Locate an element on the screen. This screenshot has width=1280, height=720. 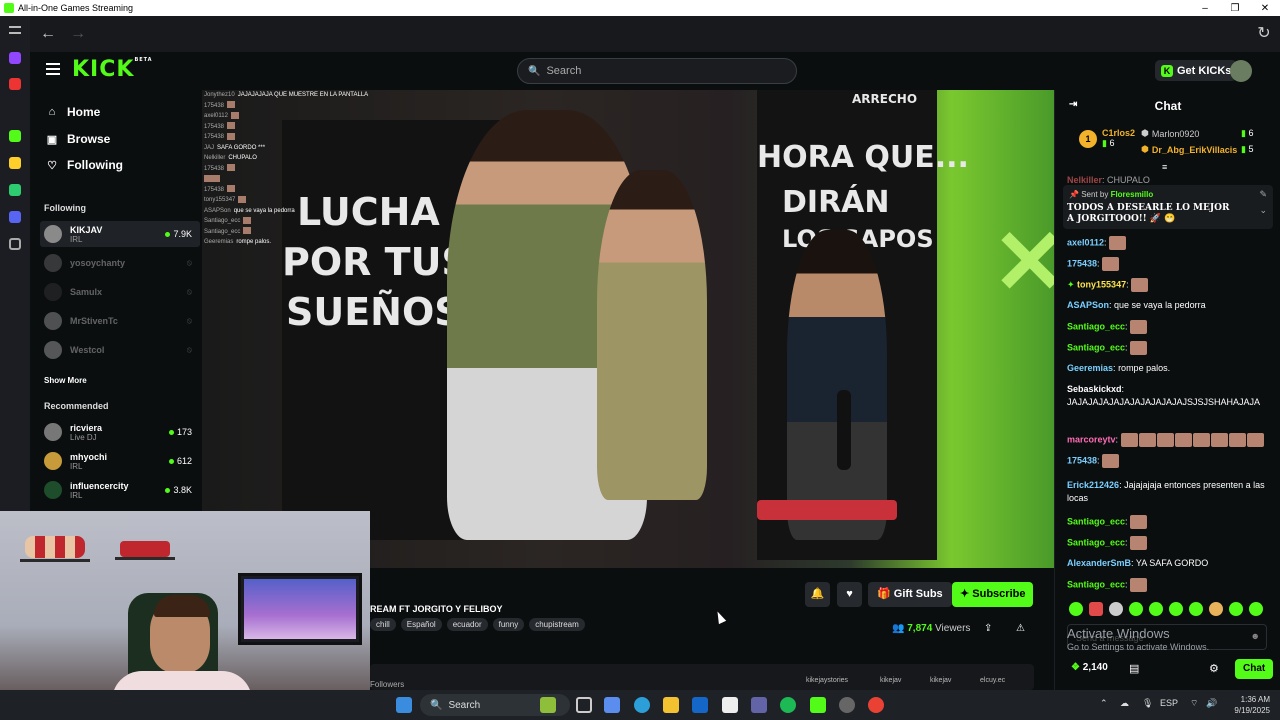
close-icon: ✕ is located at coordinates (1265, 8).